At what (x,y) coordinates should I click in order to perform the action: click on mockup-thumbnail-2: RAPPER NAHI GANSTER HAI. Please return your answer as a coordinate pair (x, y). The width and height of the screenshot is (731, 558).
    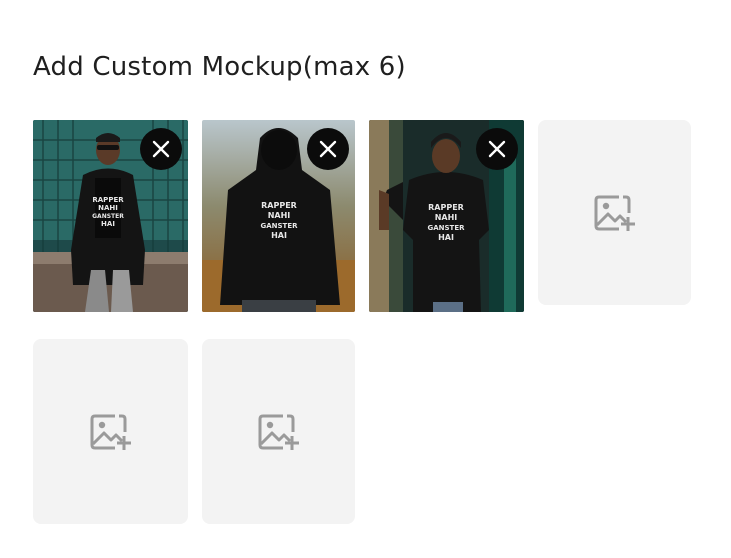
    Looking at the image, I should click on (278, 216).